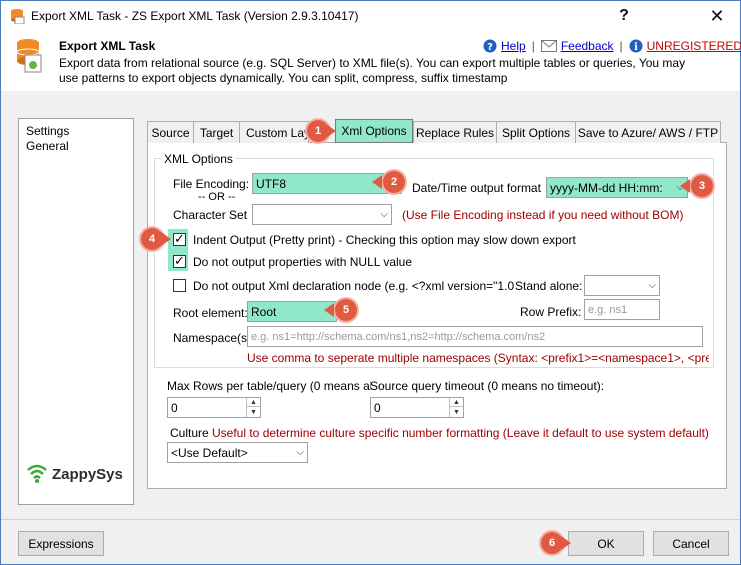 Image resolution: width=741 pixels, height=565 pixels. I want to click on cancel-button: Cancel, so click(691, 543).